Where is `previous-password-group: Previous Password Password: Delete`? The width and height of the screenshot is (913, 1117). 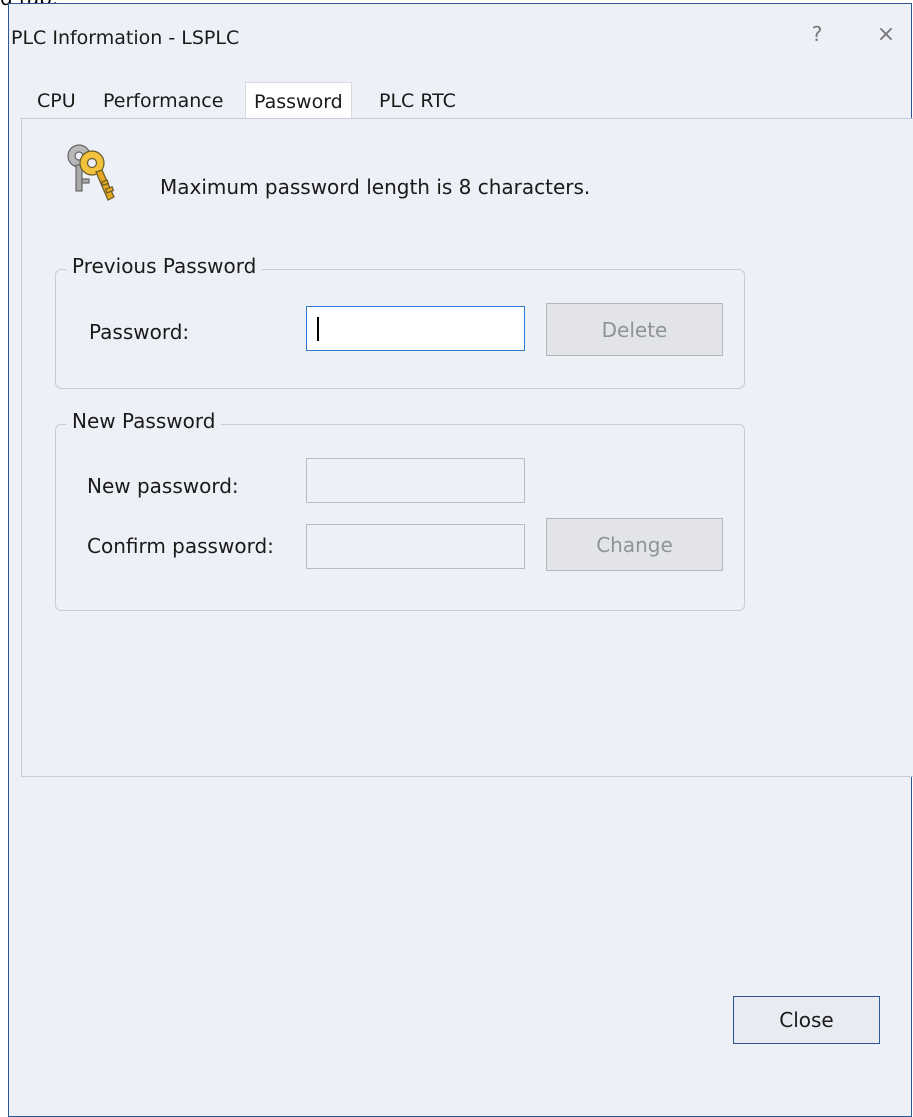
previous-password-group: Previous Password Password: Delete is located at coordinates (400, 321).